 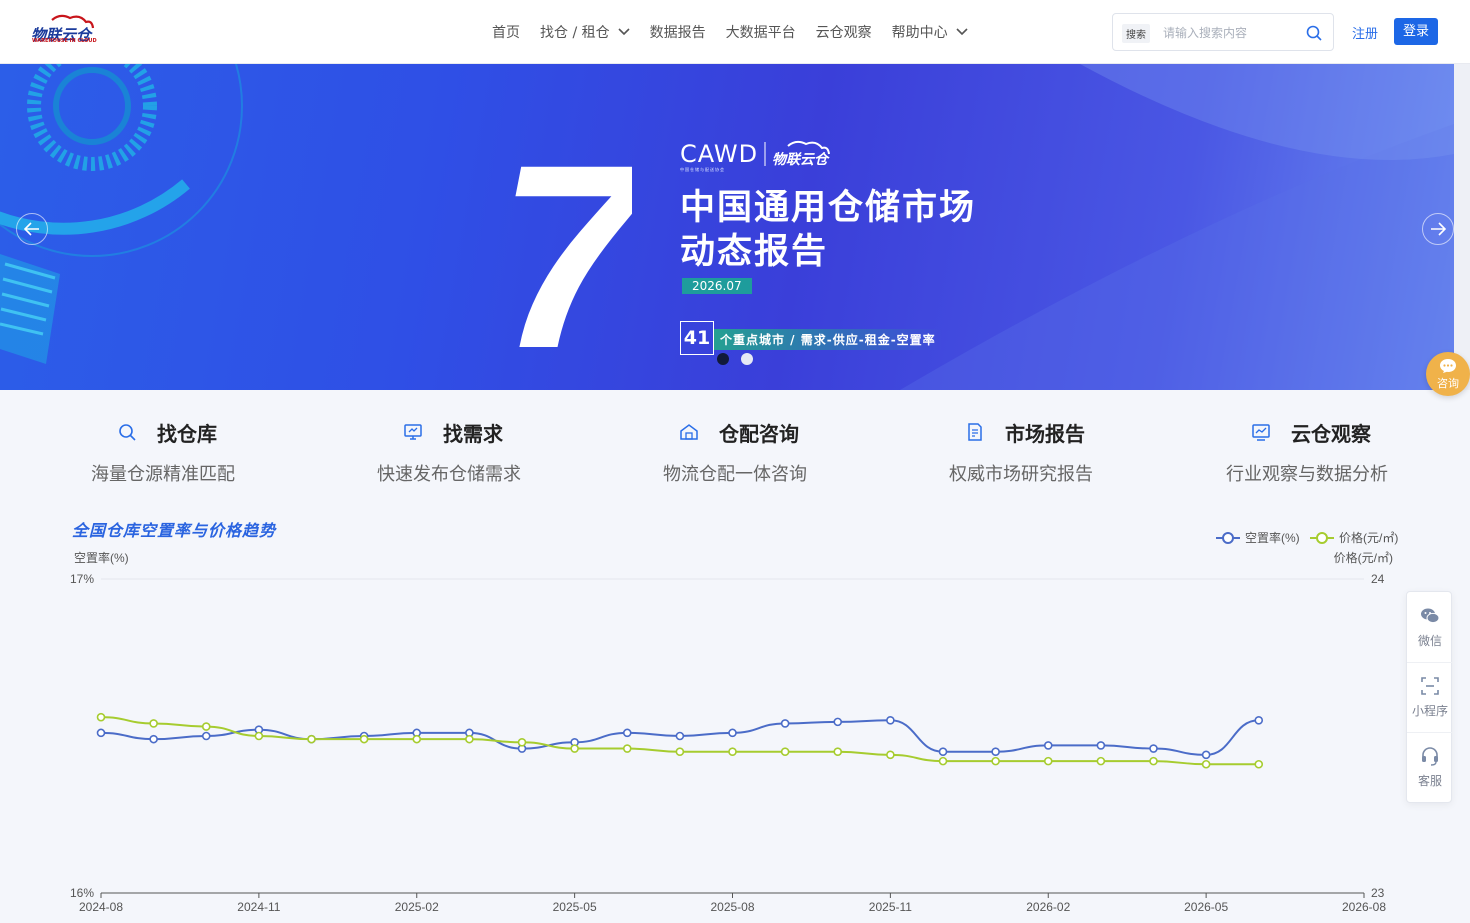 I want to click on side-contact-panel: 微信 小程序 客服, so click(x=1429, y=697).